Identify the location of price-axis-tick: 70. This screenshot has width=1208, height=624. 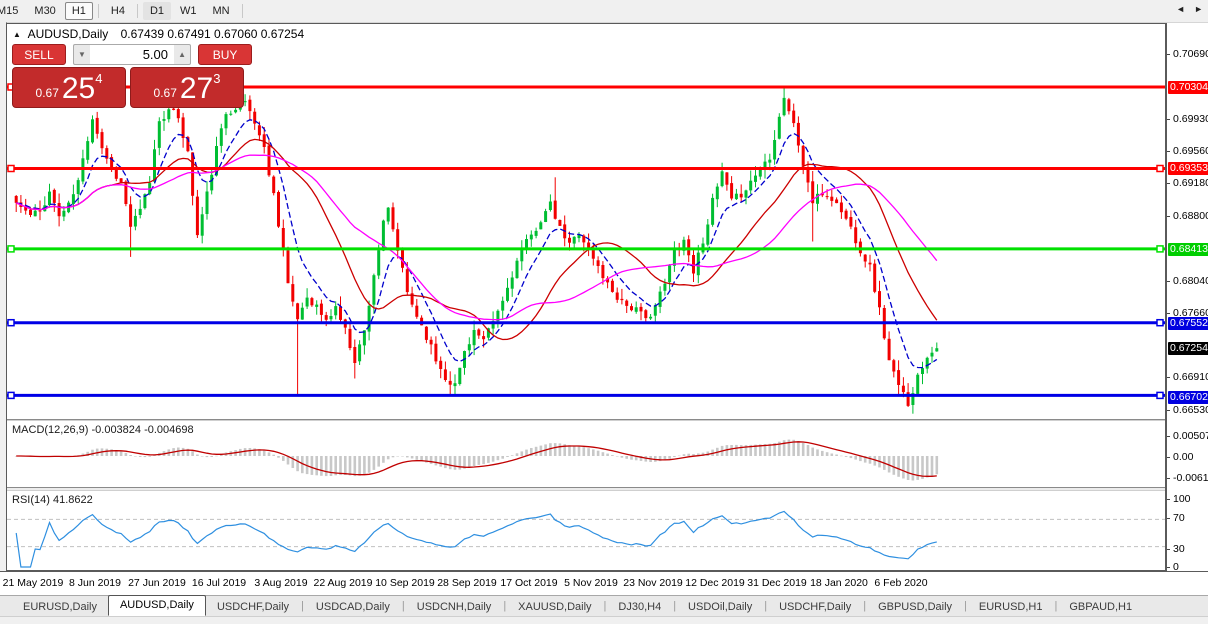
(1176, 518).